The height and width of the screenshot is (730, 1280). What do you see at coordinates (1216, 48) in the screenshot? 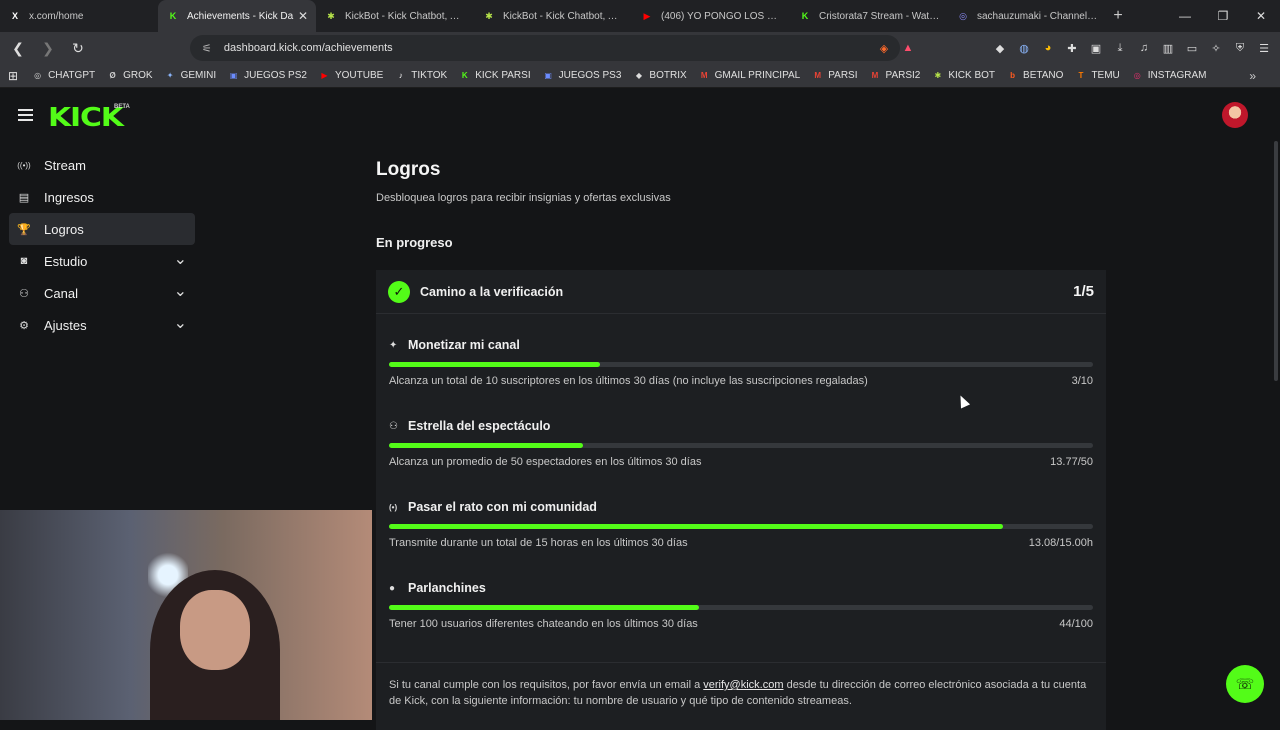
I see `leo-ai-icon: ✧` at bounding box center [1216, 48].